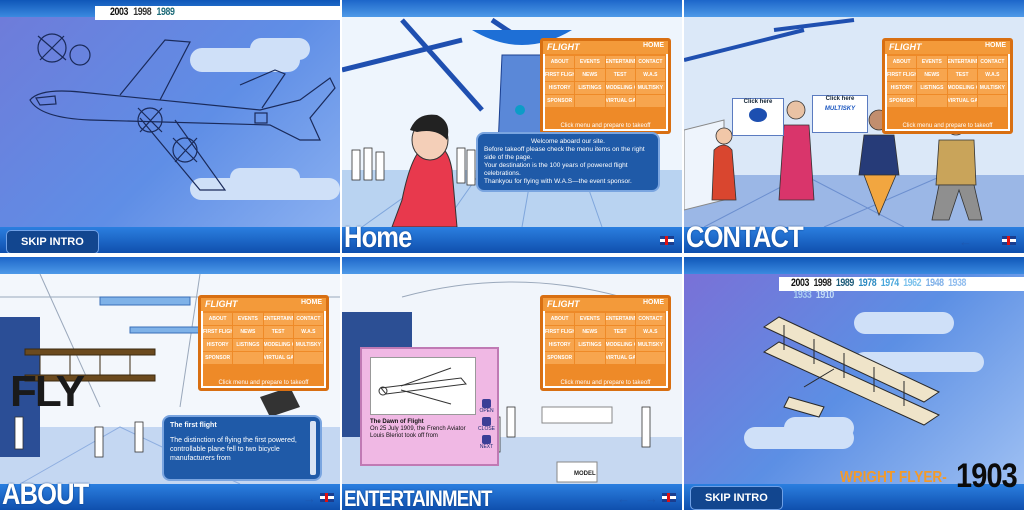  I want to click on page-title: ENTERTAINMENT, so click(418, 498).